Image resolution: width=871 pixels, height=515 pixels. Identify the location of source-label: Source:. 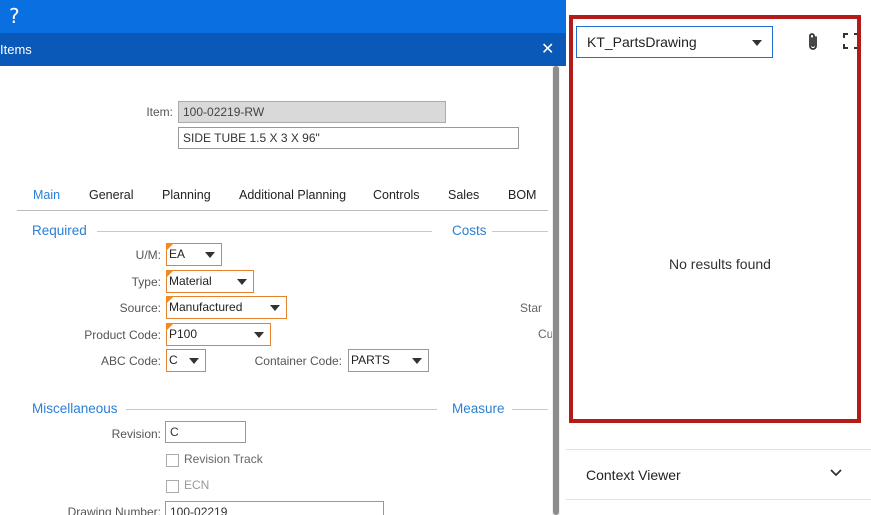
(140, 308).